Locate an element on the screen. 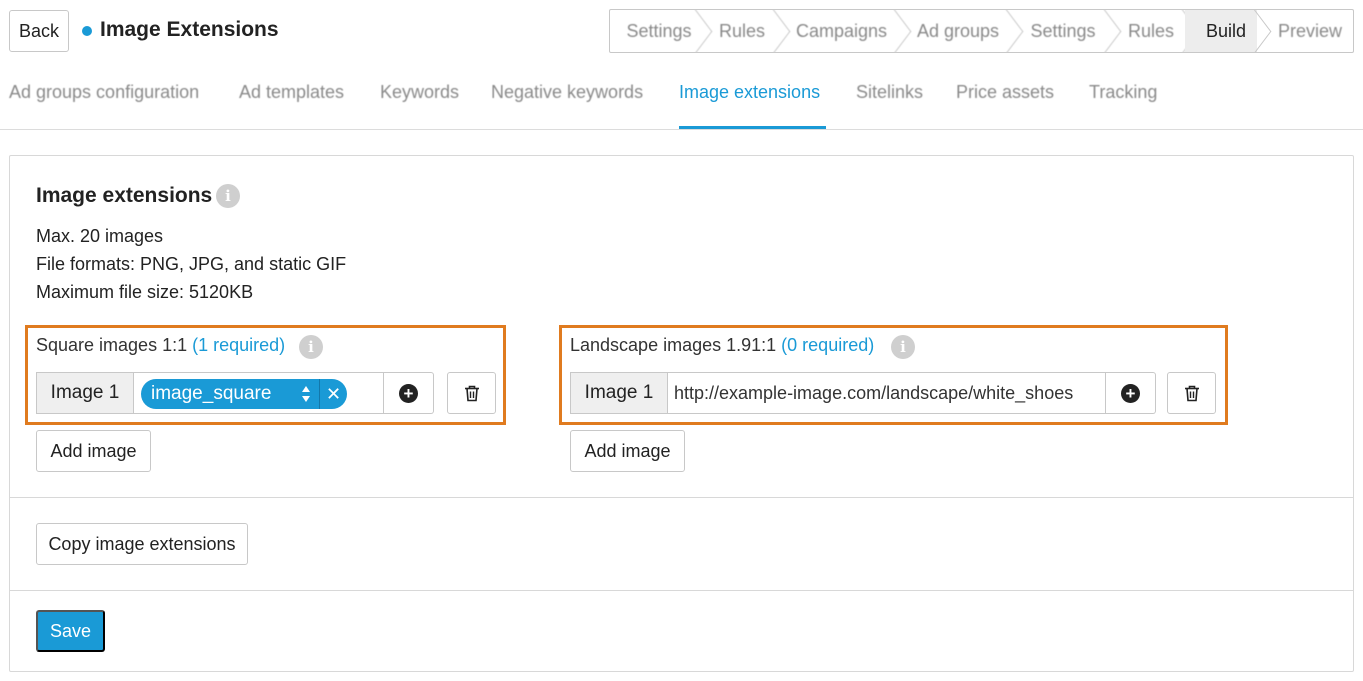  sort-arrows-icon is located at coordinates (306, 394).